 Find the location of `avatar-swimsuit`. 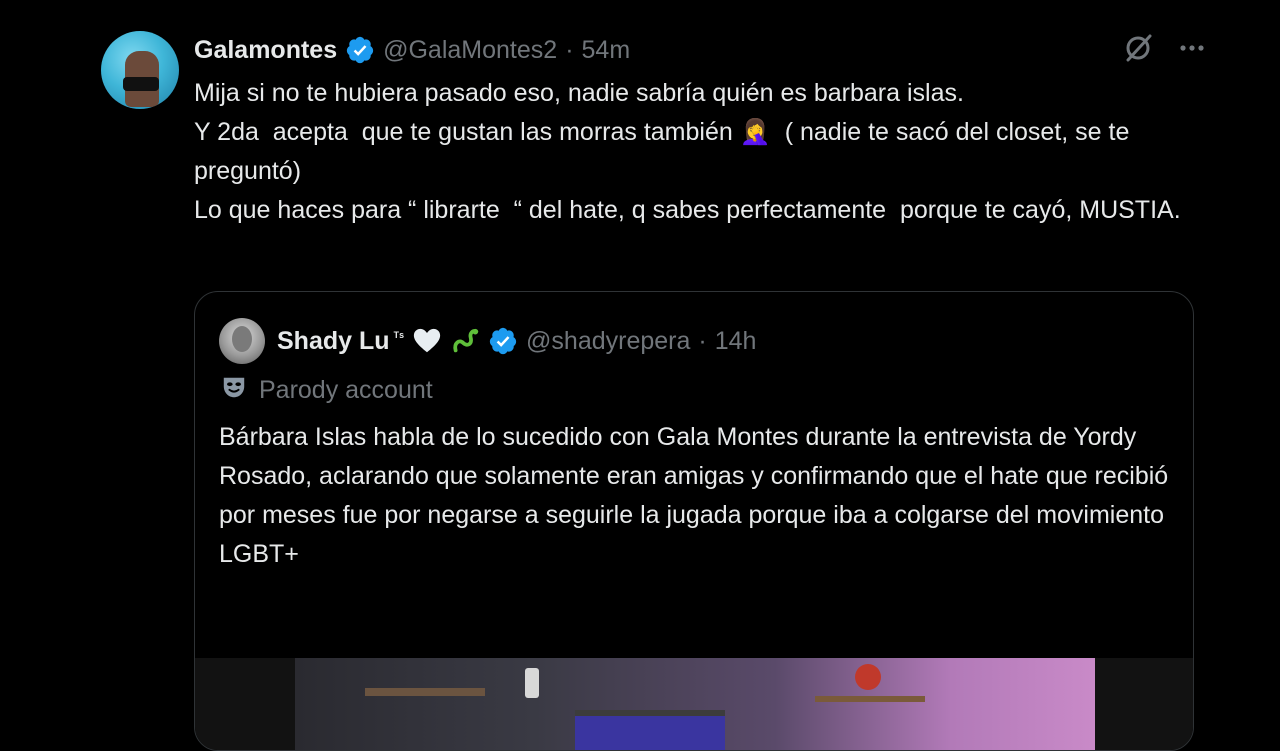

avatar-swimsuit is located at coordinates (141, 84).